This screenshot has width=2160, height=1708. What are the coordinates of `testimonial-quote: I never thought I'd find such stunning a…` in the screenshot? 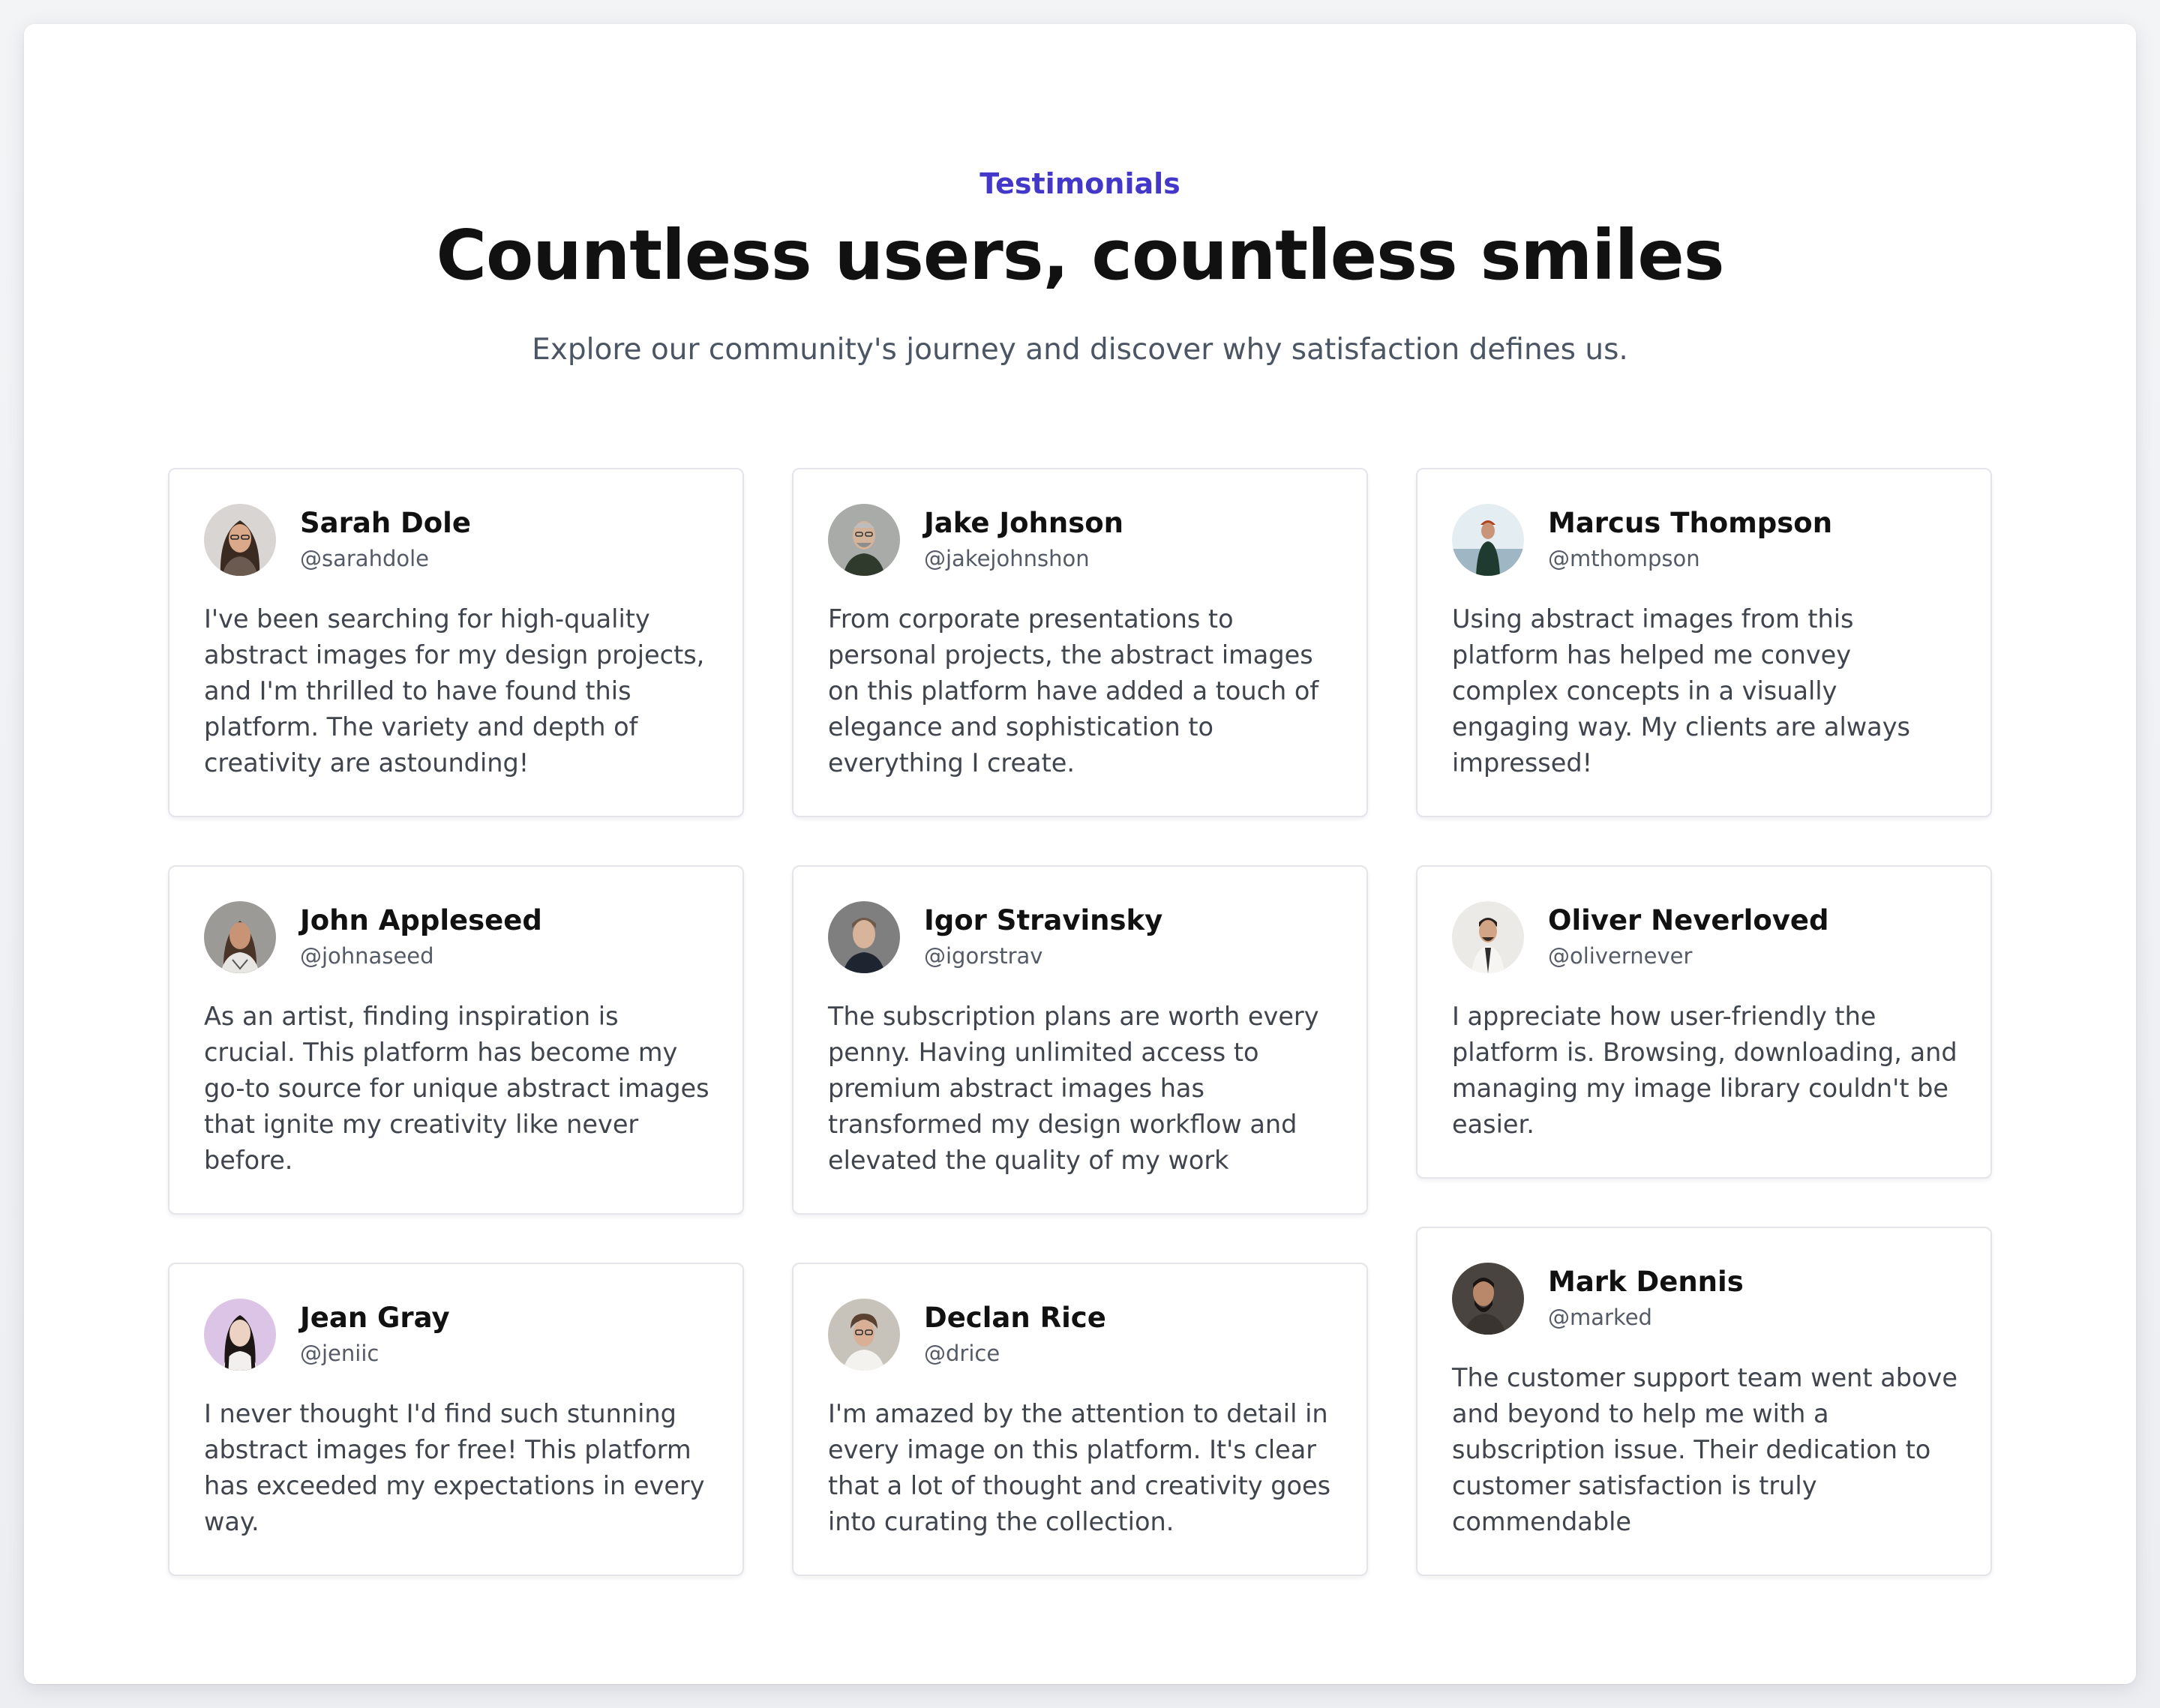 It's located at (454, 1468).